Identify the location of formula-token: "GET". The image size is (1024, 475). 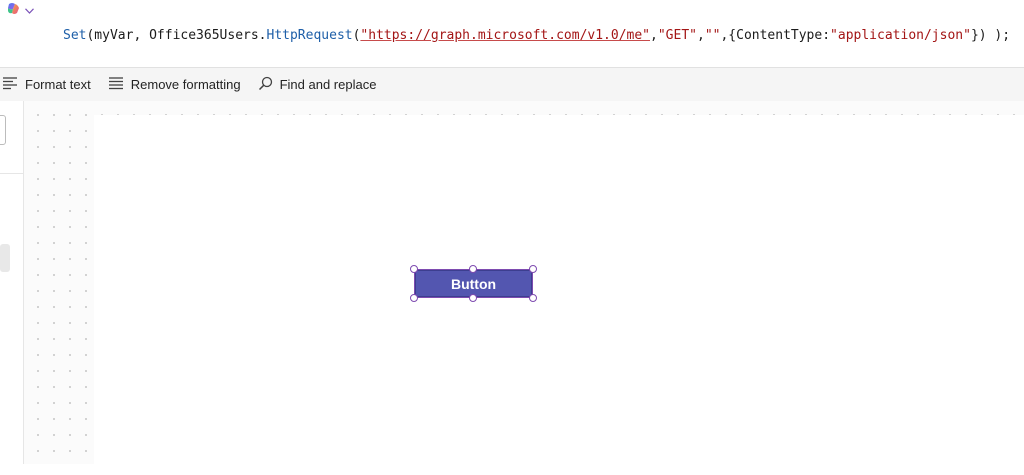
(677, 35).